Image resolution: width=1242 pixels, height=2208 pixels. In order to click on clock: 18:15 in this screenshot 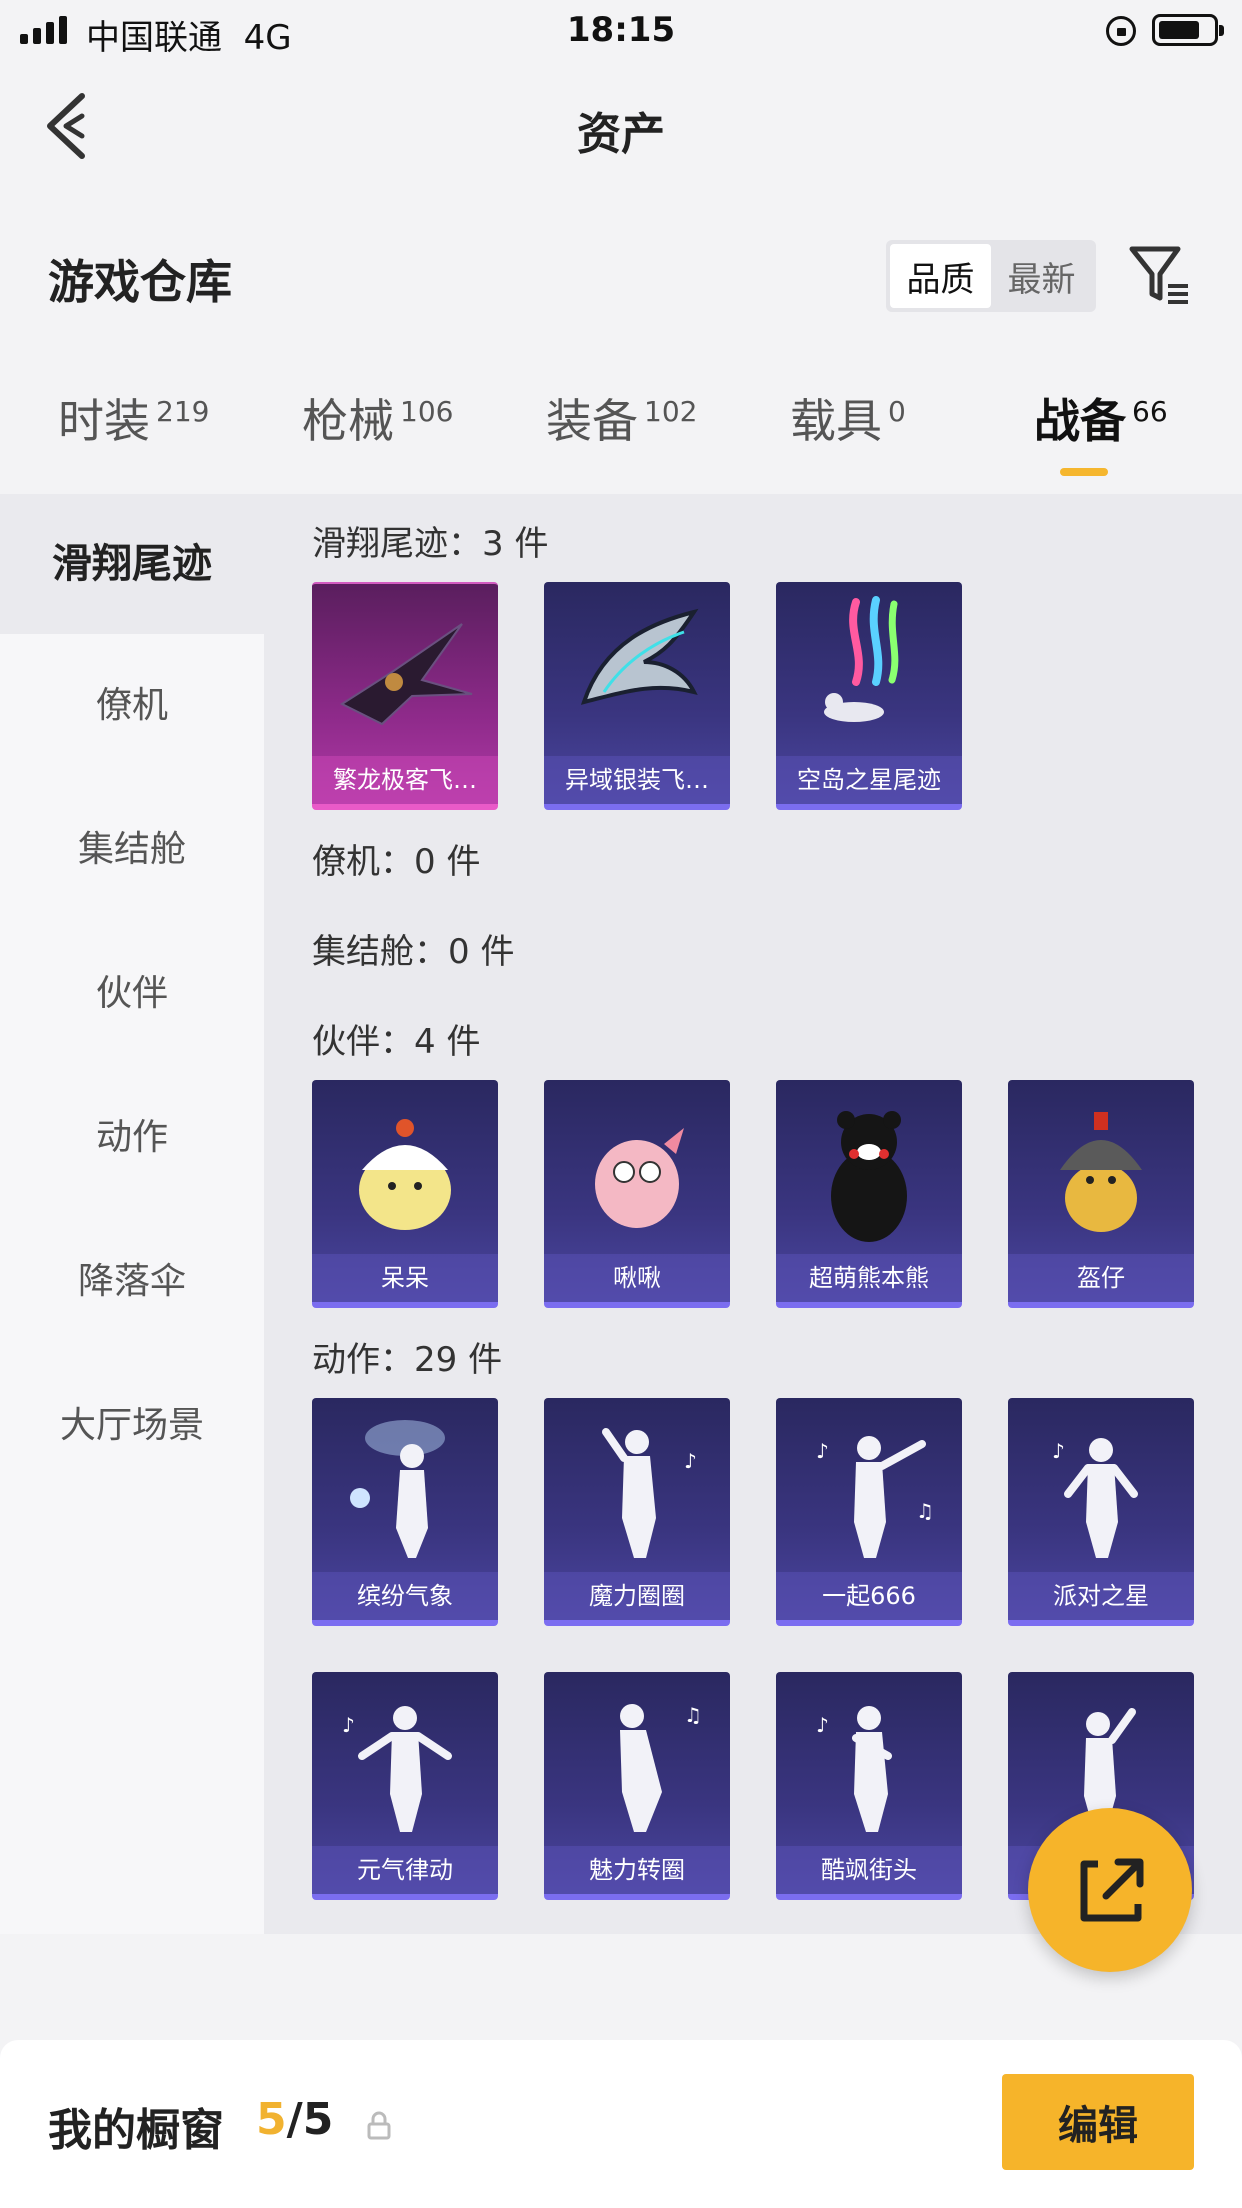, I will do `click(621, 30)`.